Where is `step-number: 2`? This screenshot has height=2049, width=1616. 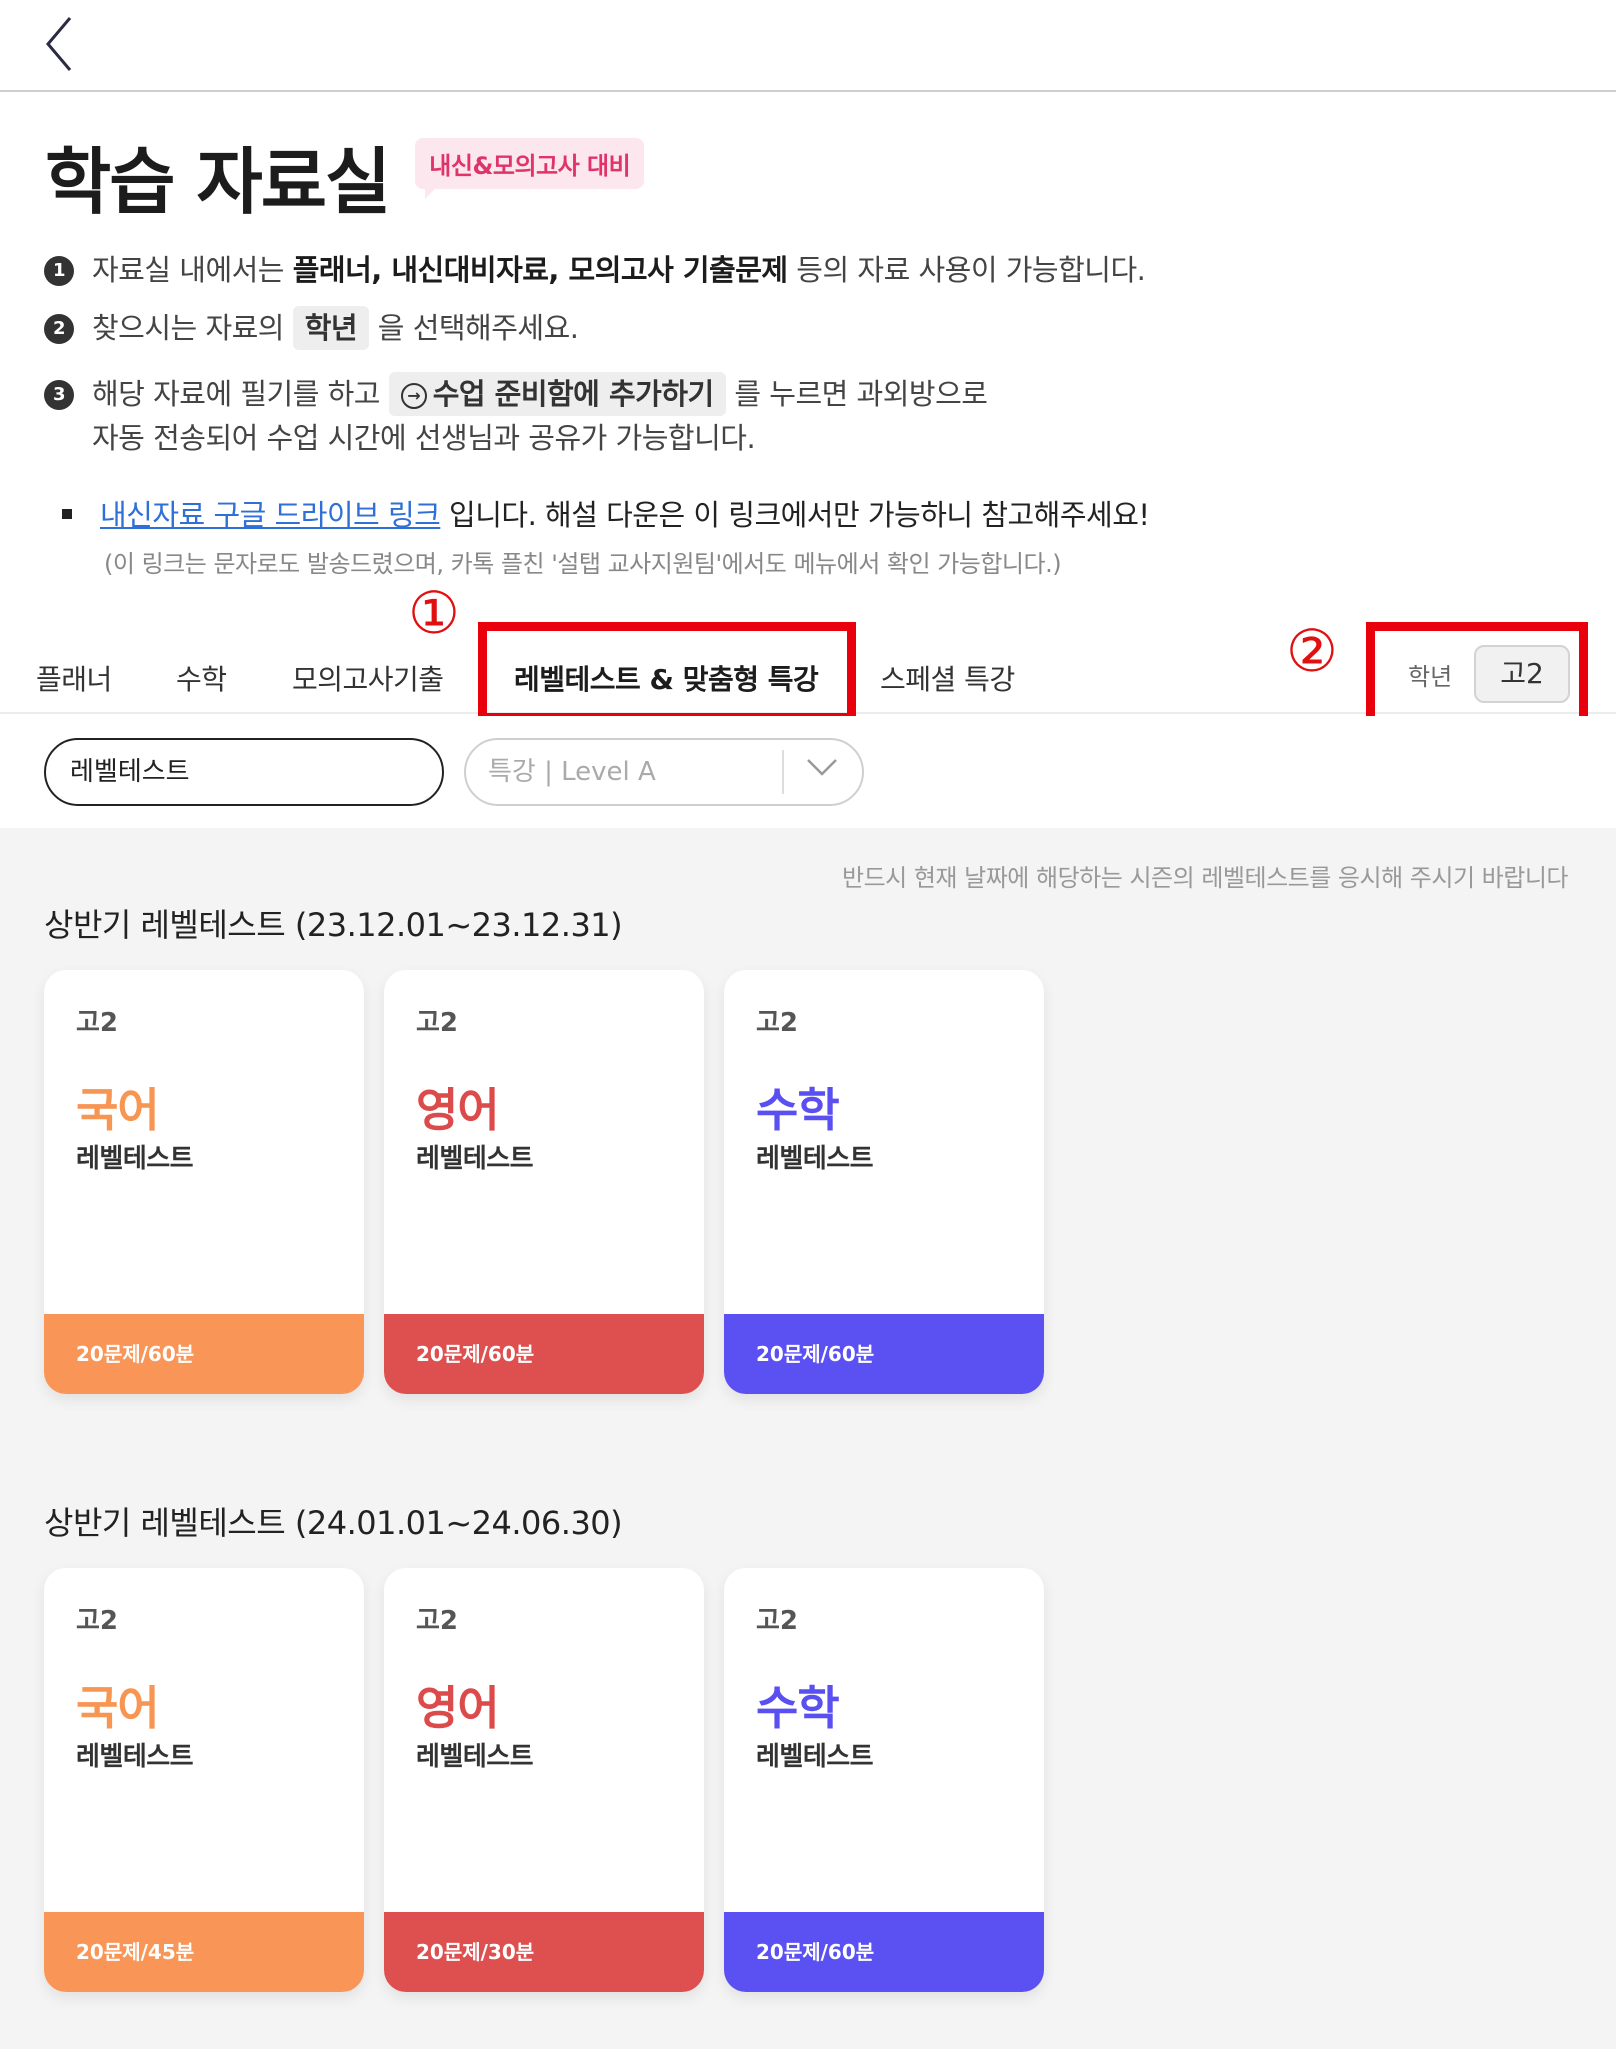 step-number: 2 is located at coordinates (59, 329).